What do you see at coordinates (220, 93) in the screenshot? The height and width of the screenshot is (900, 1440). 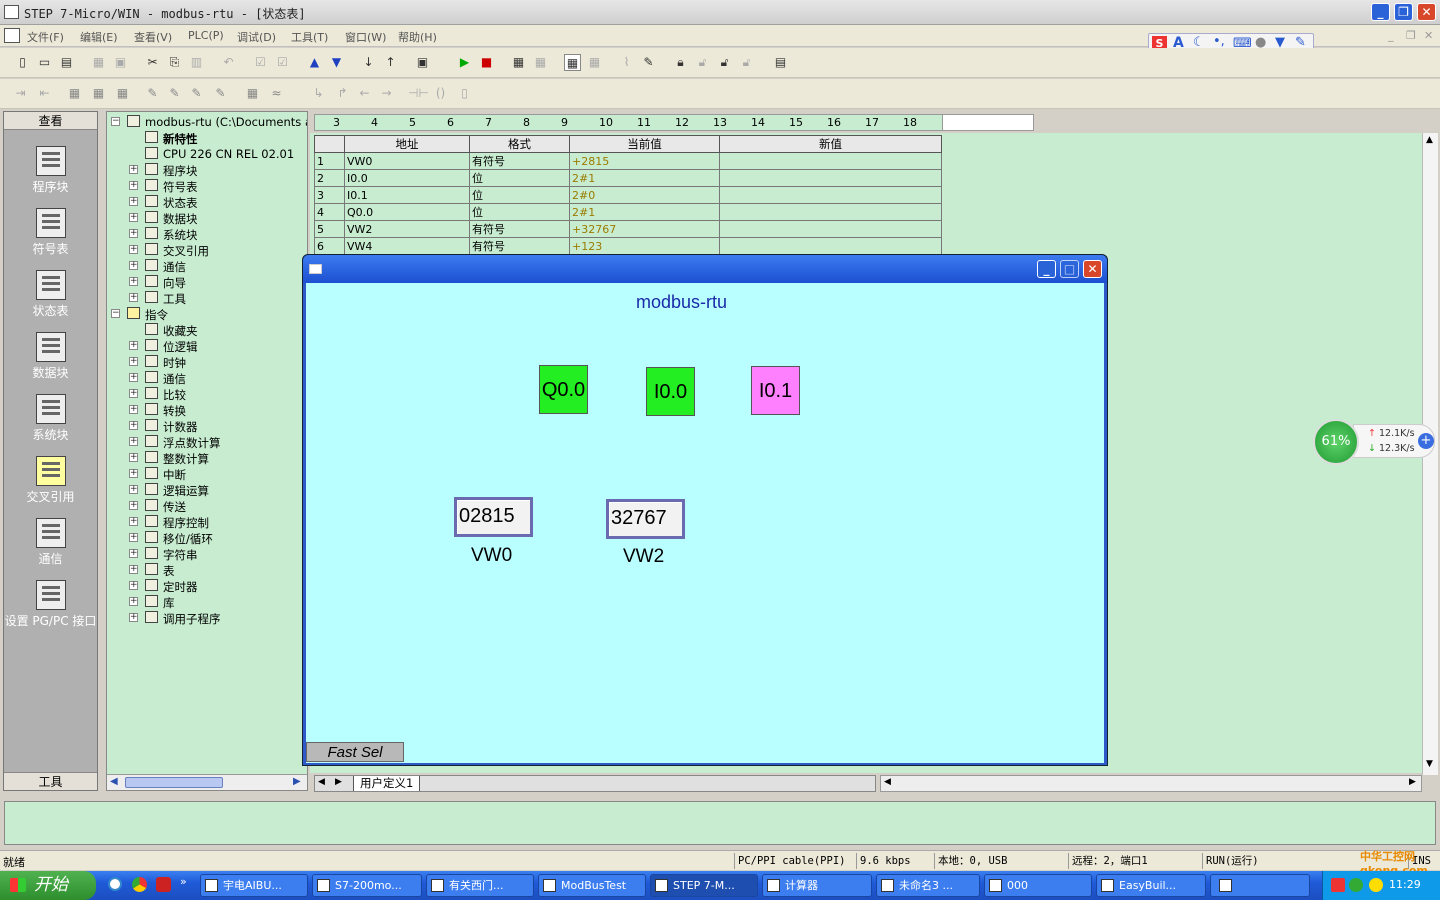 I see `clear-bookmark-icon: ✎` at bounding box center [220, 93].